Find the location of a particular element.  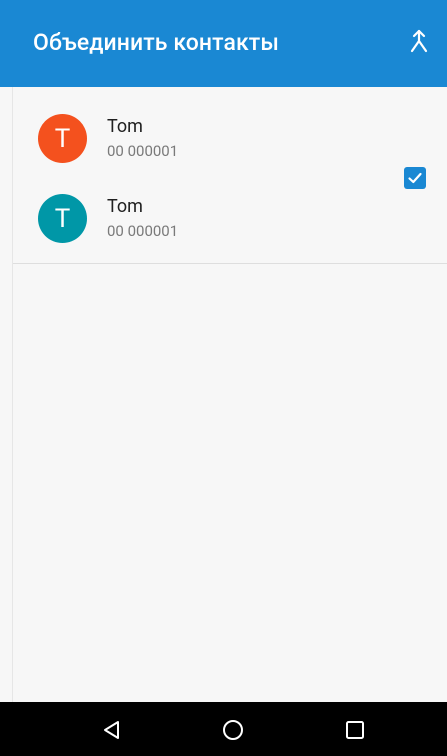

system-navigation-bar is located at coordinates (223, 729).